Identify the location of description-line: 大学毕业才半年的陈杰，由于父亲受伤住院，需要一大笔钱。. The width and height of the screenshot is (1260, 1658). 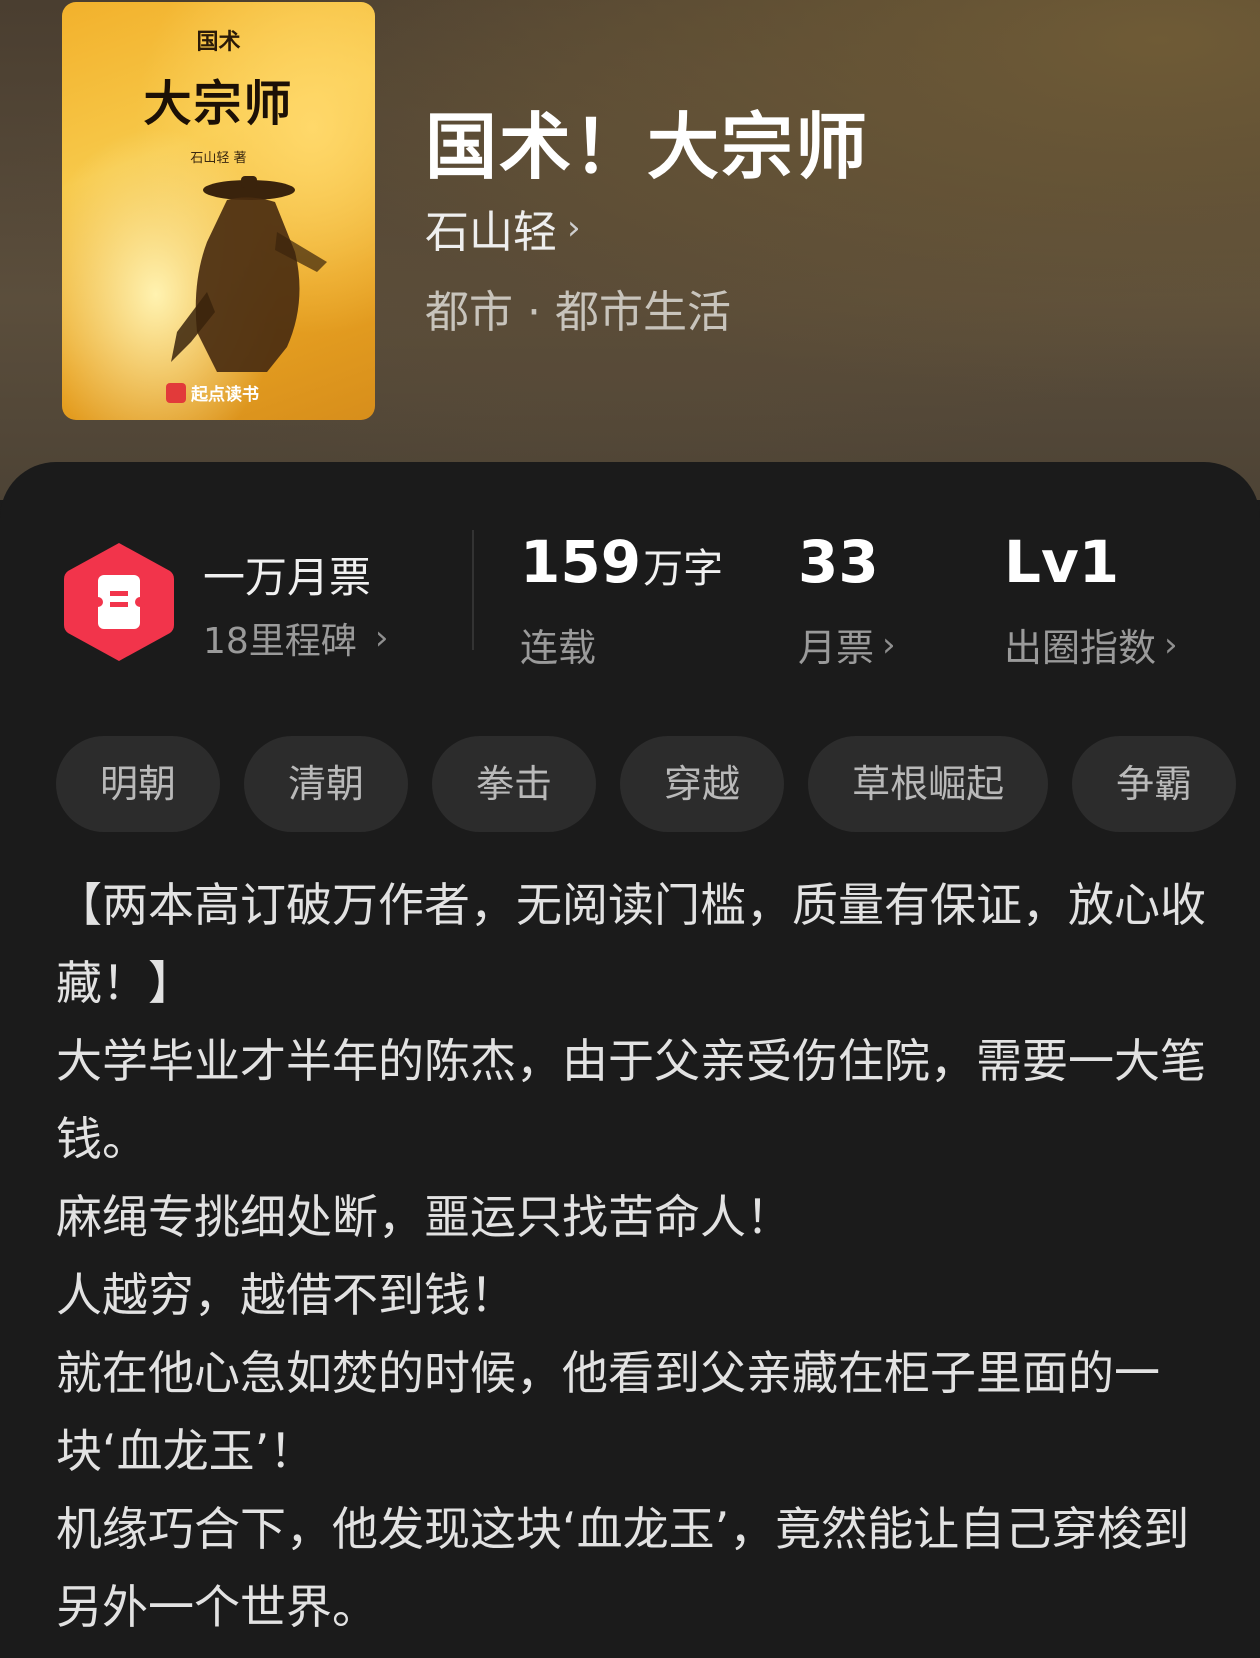
(631, 1100).